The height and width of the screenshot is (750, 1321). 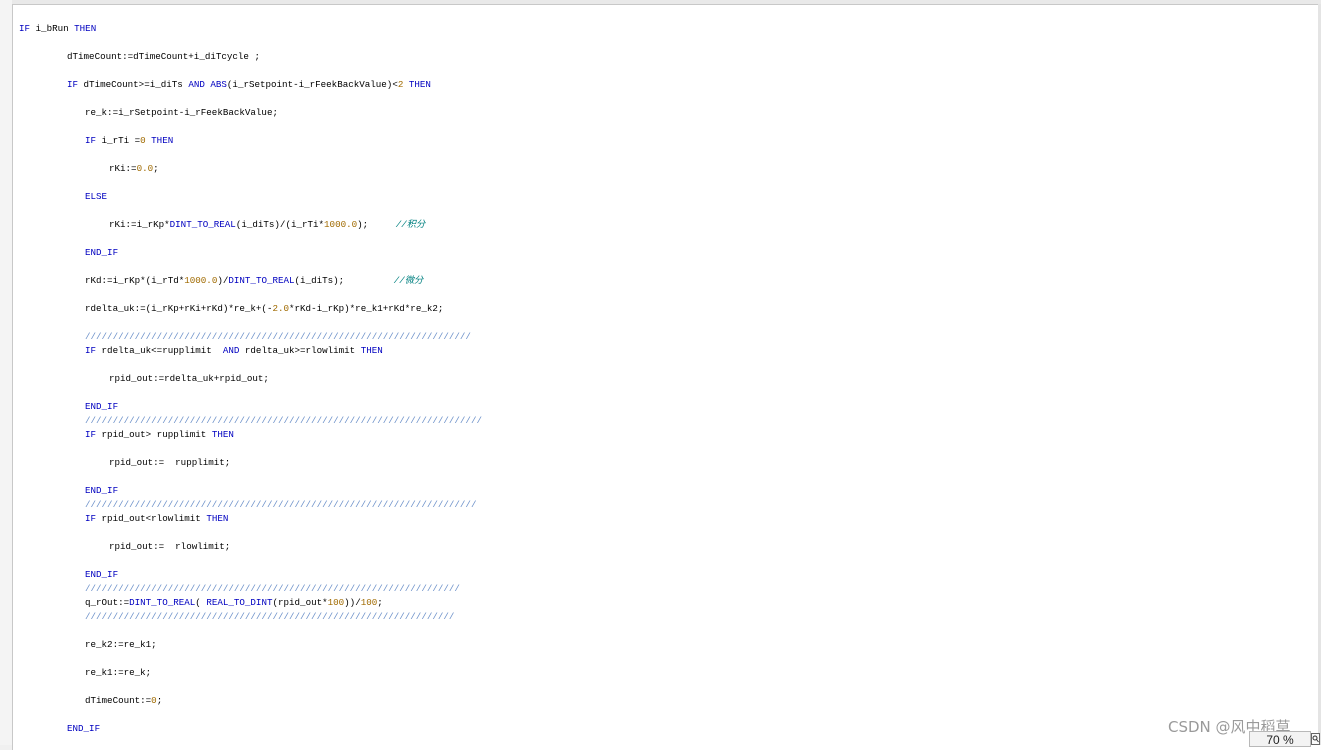 I want to click on code-line: re_k2:=re_k1;, so click(x=121, y=644).